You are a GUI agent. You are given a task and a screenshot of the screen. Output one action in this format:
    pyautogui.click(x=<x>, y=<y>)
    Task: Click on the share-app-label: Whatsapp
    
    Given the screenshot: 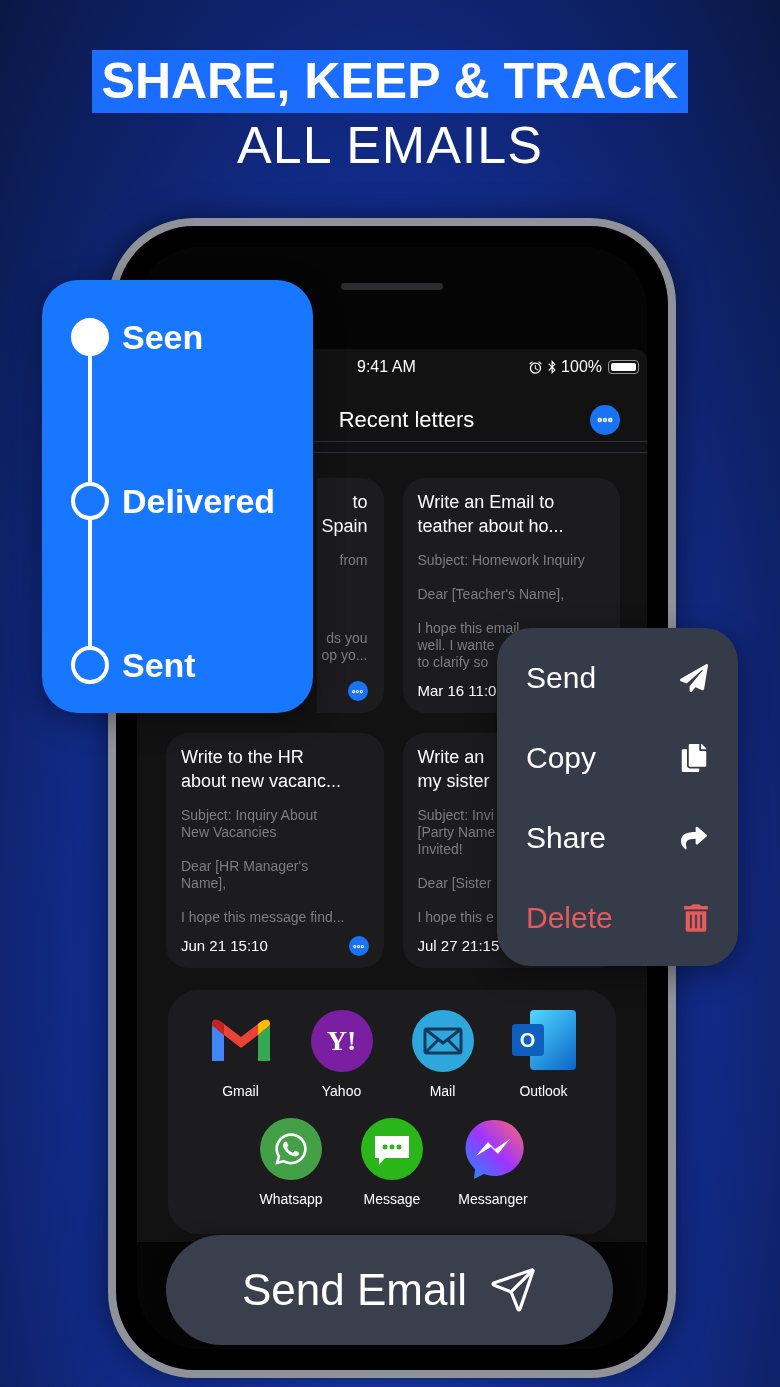 What is the action you would take?
    pyautogui.click(x=291, y=1199)
    